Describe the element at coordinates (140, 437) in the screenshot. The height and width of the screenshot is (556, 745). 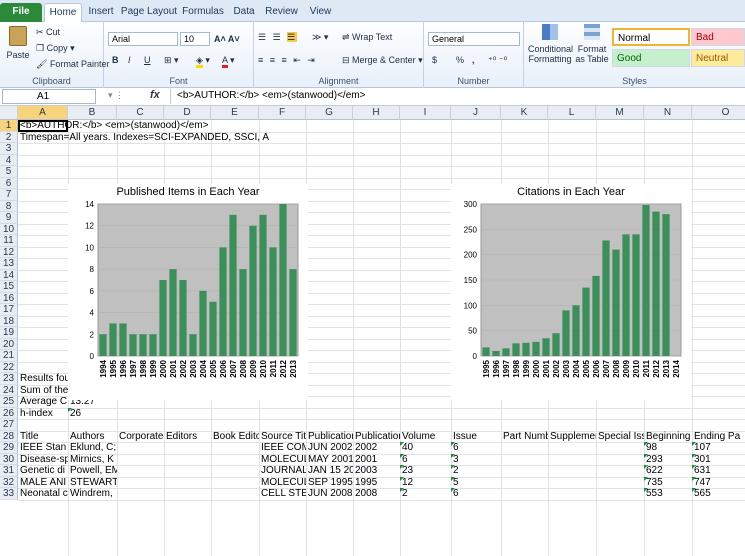
I see `column-title: Corporate` at that location.